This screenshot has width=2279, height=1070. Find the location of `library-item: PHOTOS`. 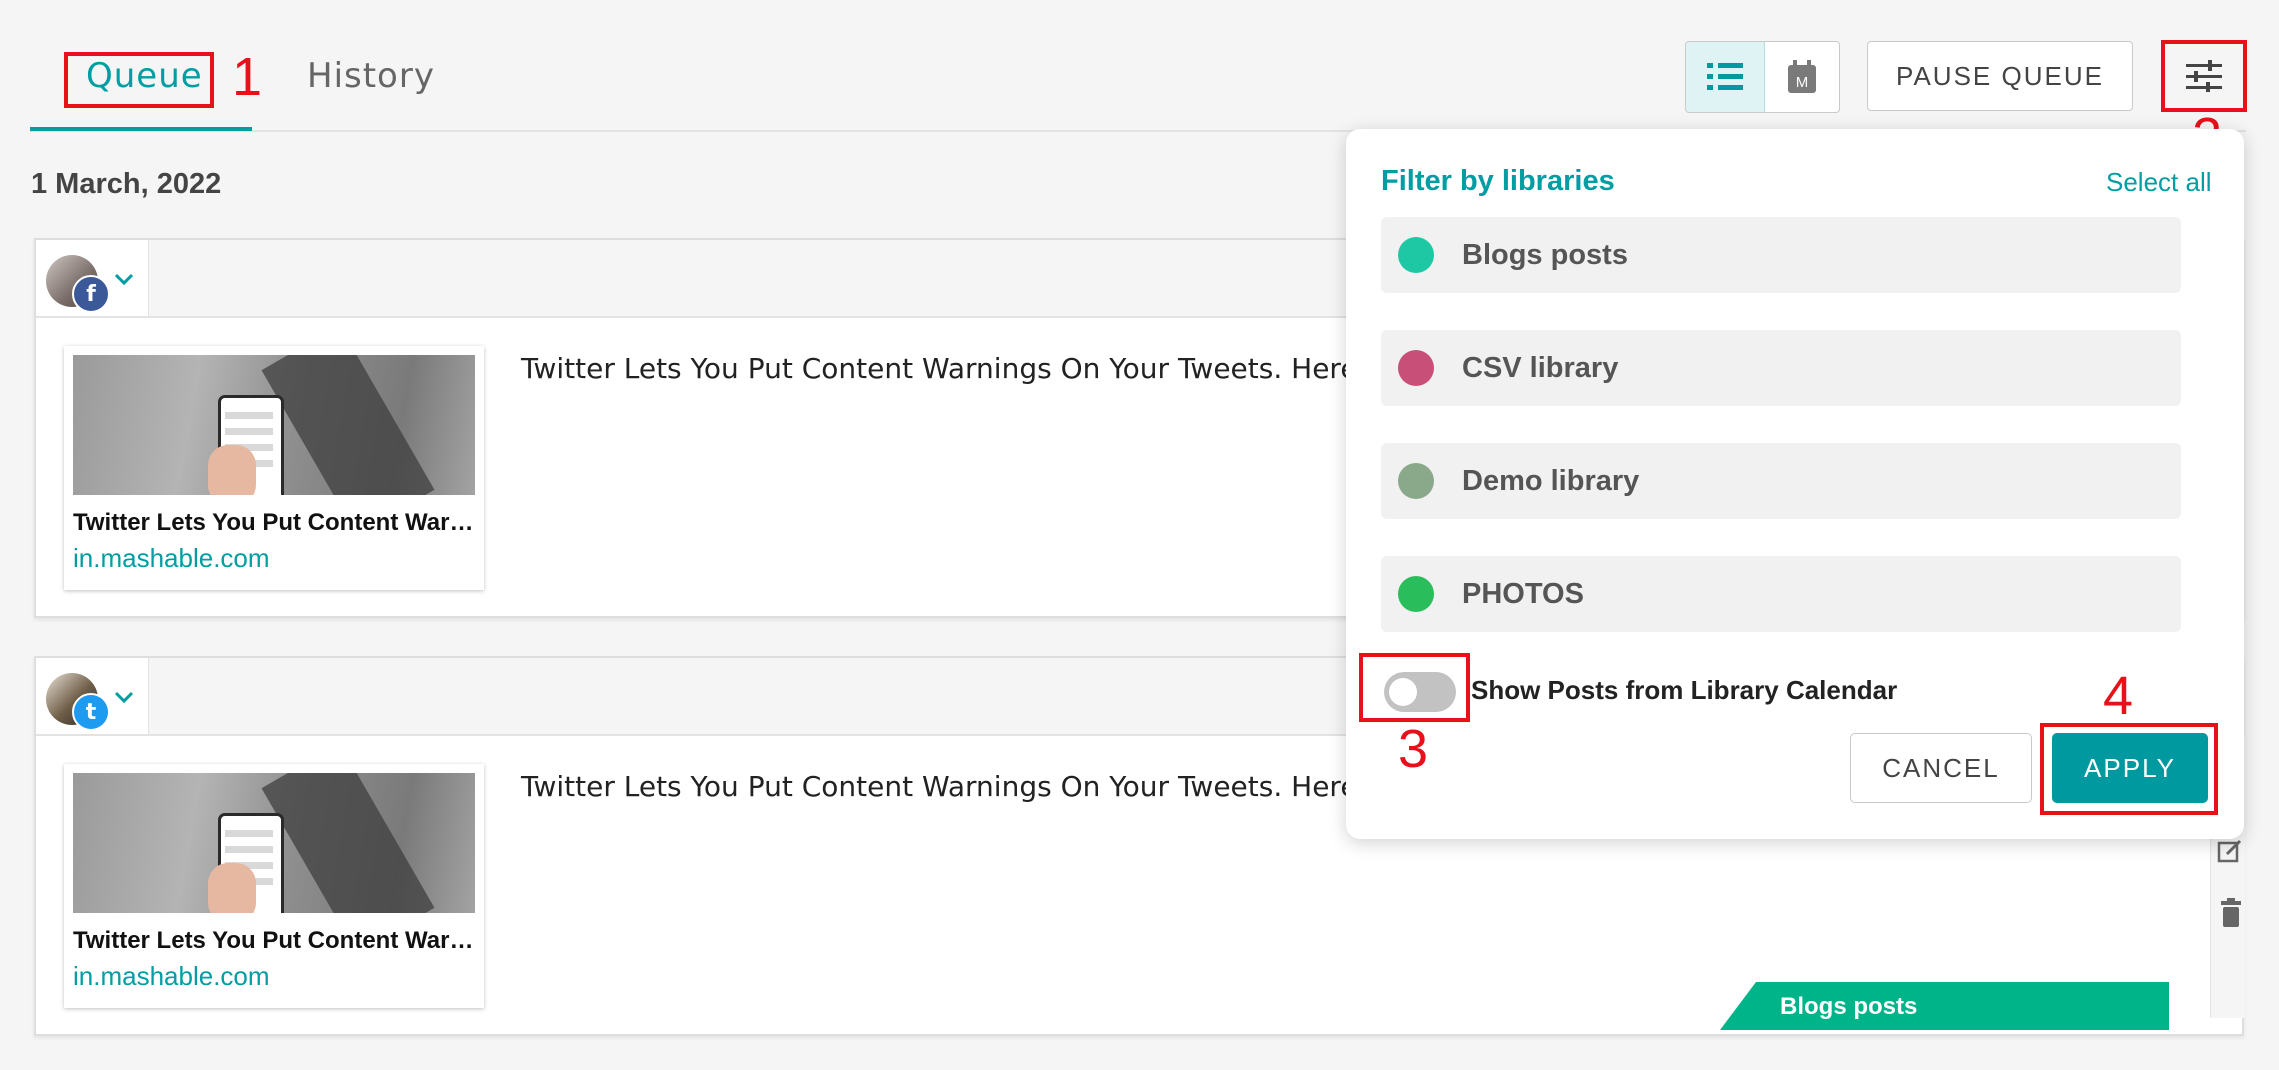

library-item: PHOTOS is located at coordinates (1781, 594).